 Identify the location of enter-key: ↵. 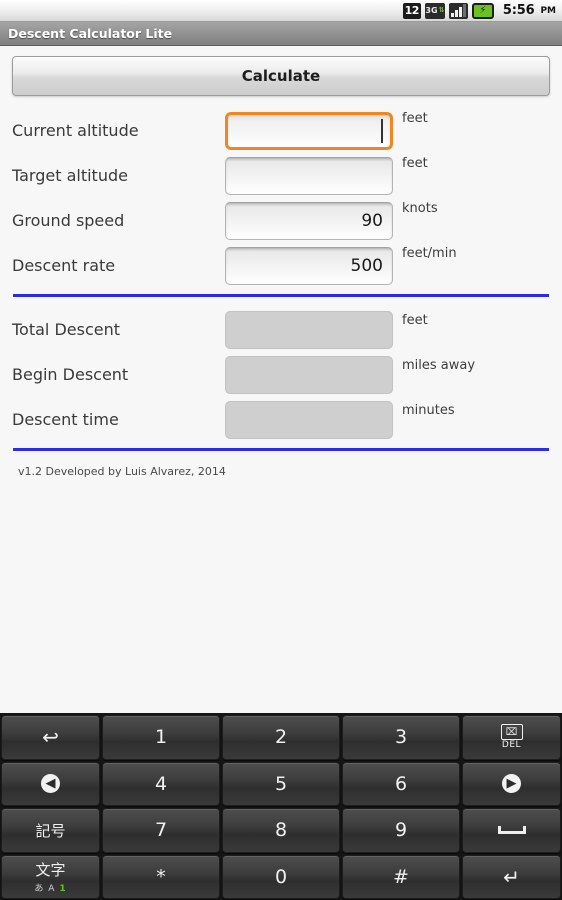
(511, 876).